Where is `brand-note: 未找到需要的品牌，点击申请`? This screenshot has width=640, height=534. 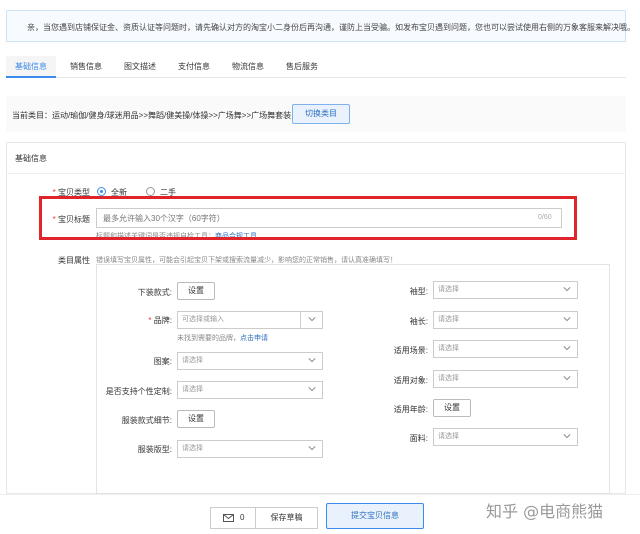
brand-note: 未找到需要的品牌，点击申请 is located at coordinates (222, 338).